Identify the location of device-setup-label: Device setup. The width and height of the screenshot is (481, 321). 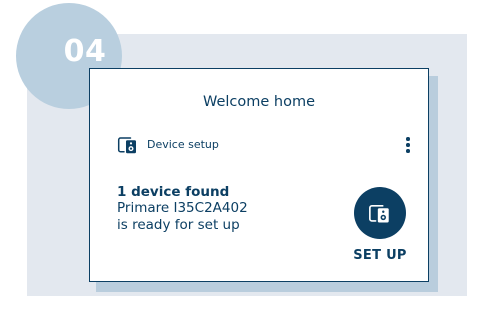
(183, 144).